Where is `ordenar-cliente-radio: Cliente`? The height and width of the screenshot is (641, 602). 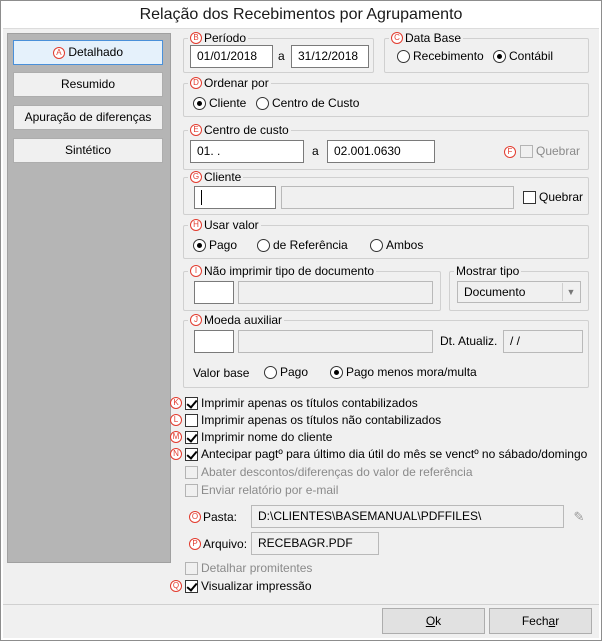 ordenar-cliente-radio: Cliente is located at coordinates (219, 103).